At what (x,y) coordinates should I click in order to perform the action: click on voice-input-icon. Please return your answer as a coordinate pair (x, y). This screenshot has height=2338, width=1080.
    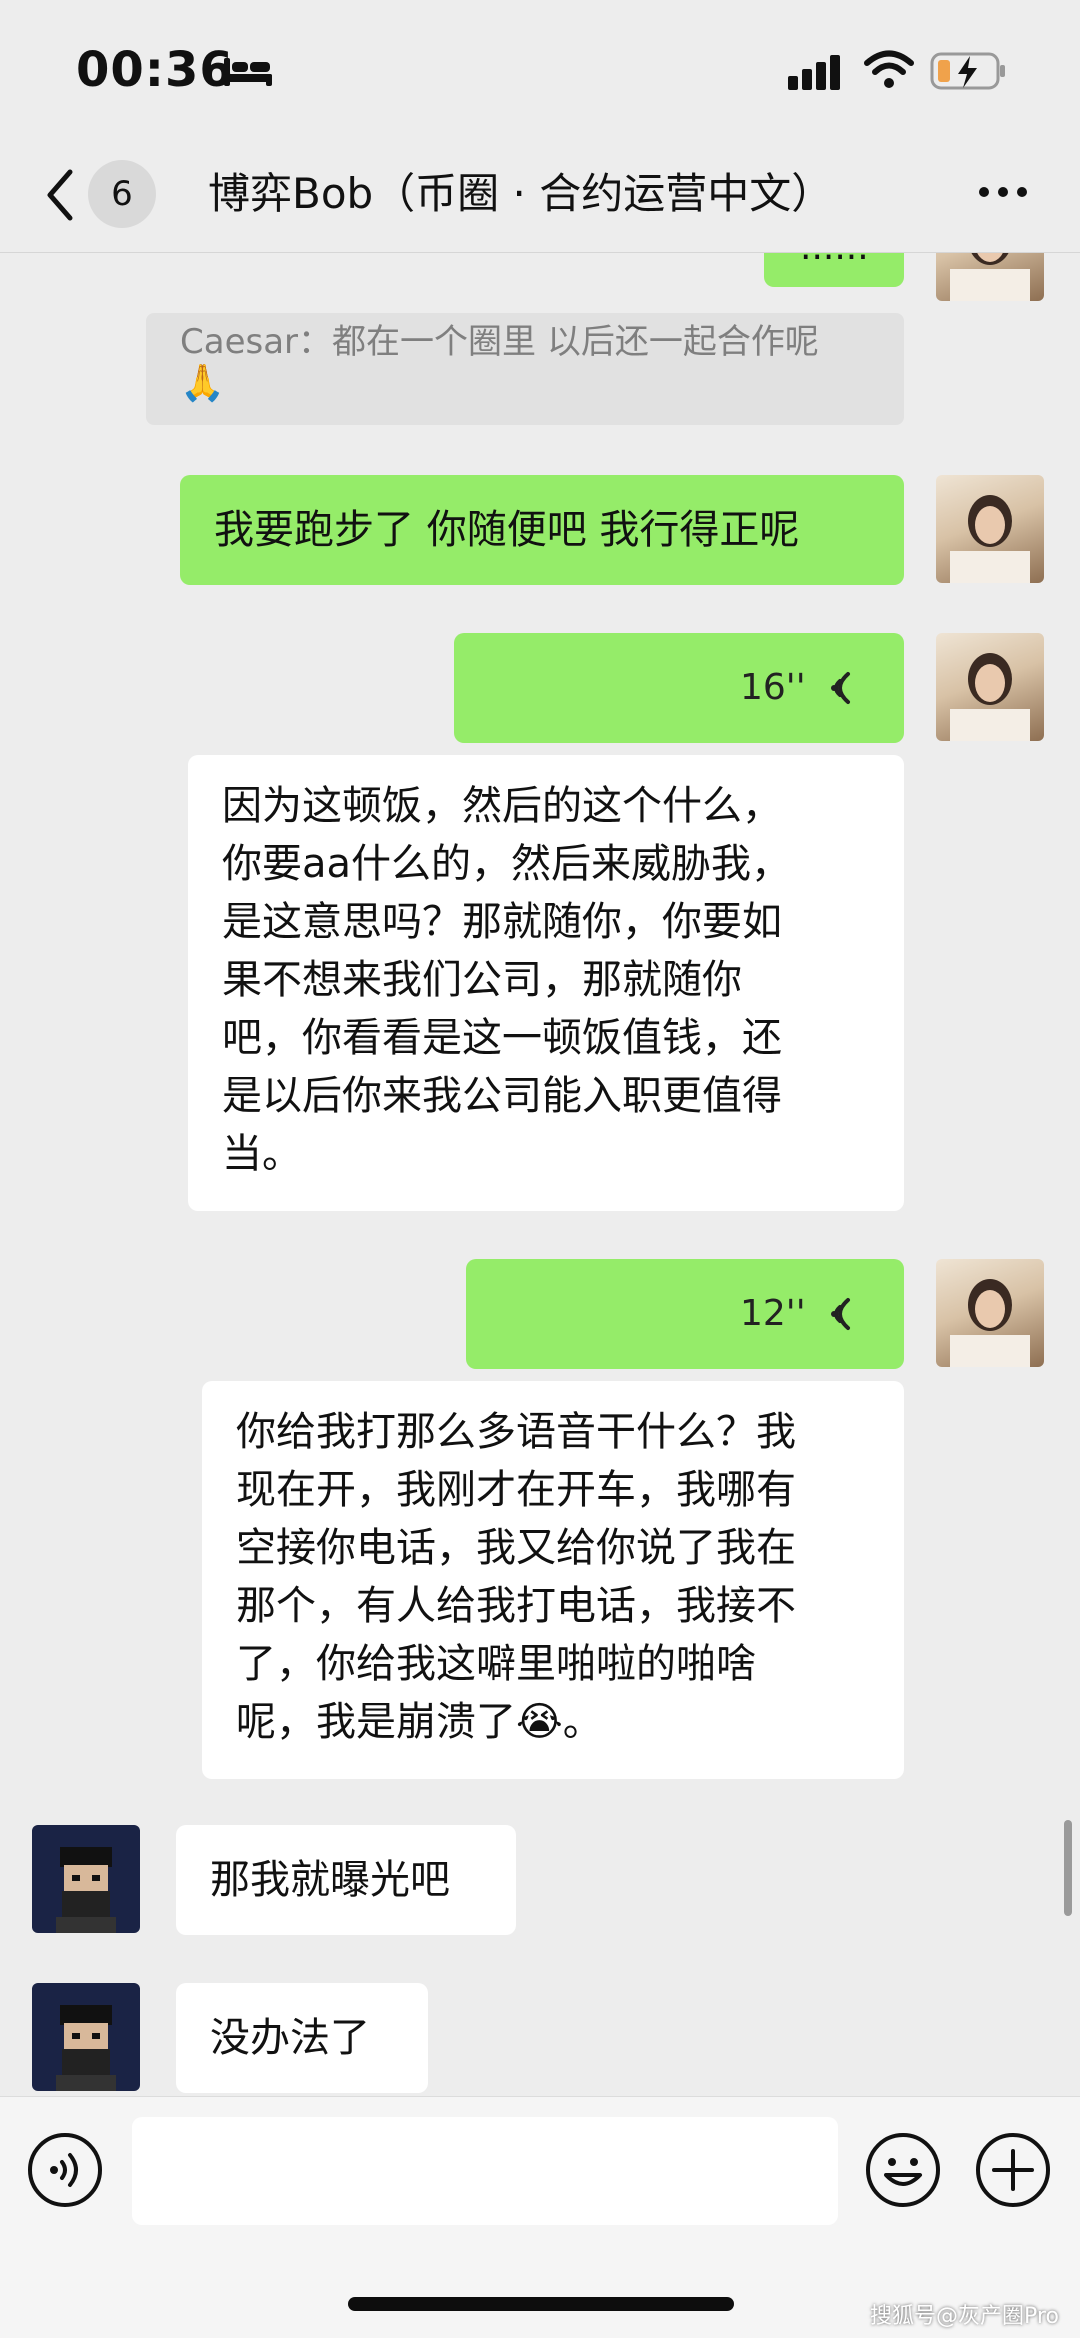
    Looking at the image, I should click on (65, 2170).